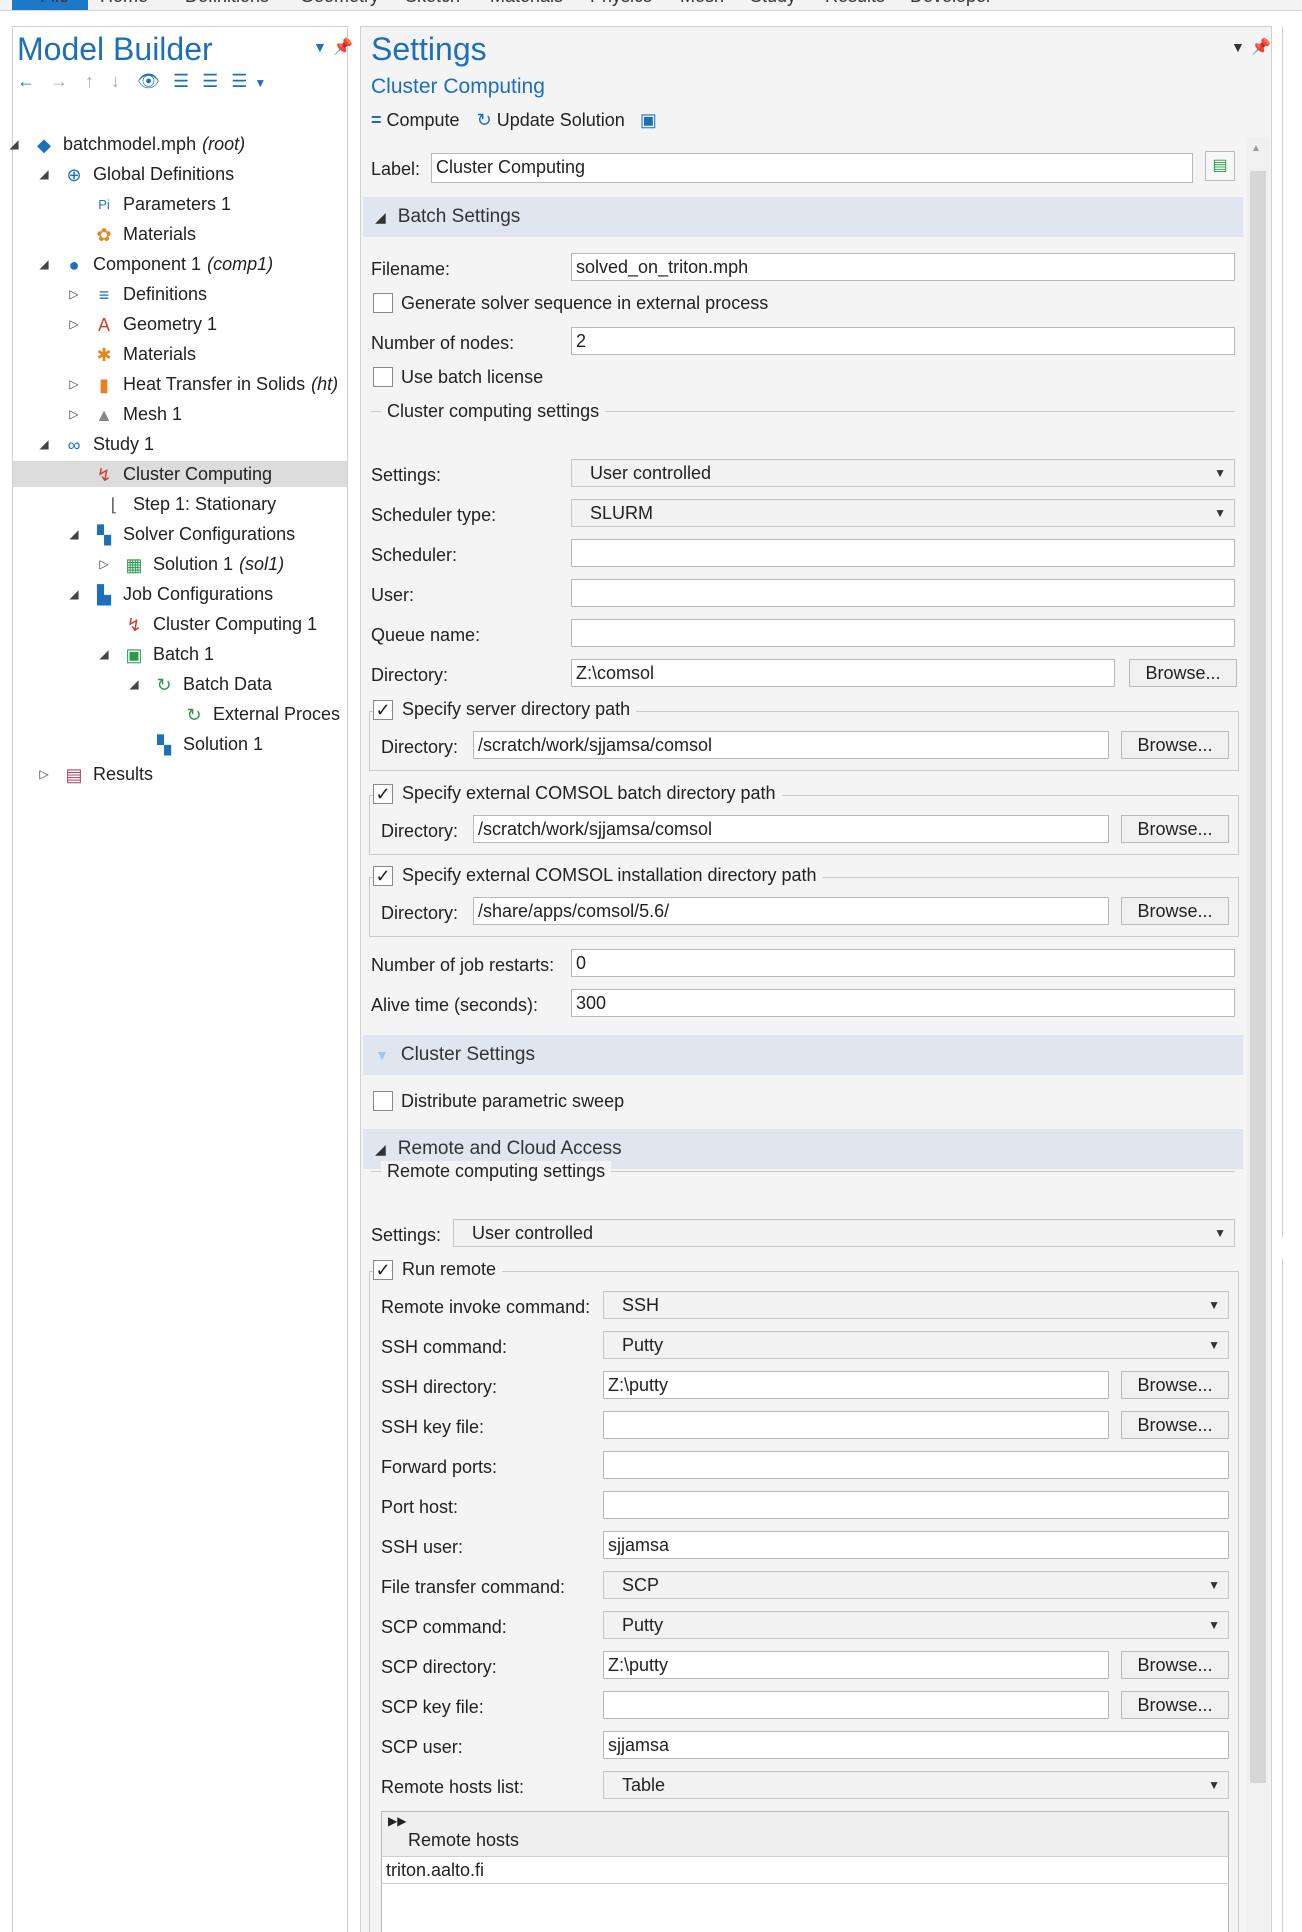 The image size is (1302, 1932). What do you see at coordinates (1220, 166) in the screenshot?
I see `comment-icon: ▤` at bounding box center [1220, 166].